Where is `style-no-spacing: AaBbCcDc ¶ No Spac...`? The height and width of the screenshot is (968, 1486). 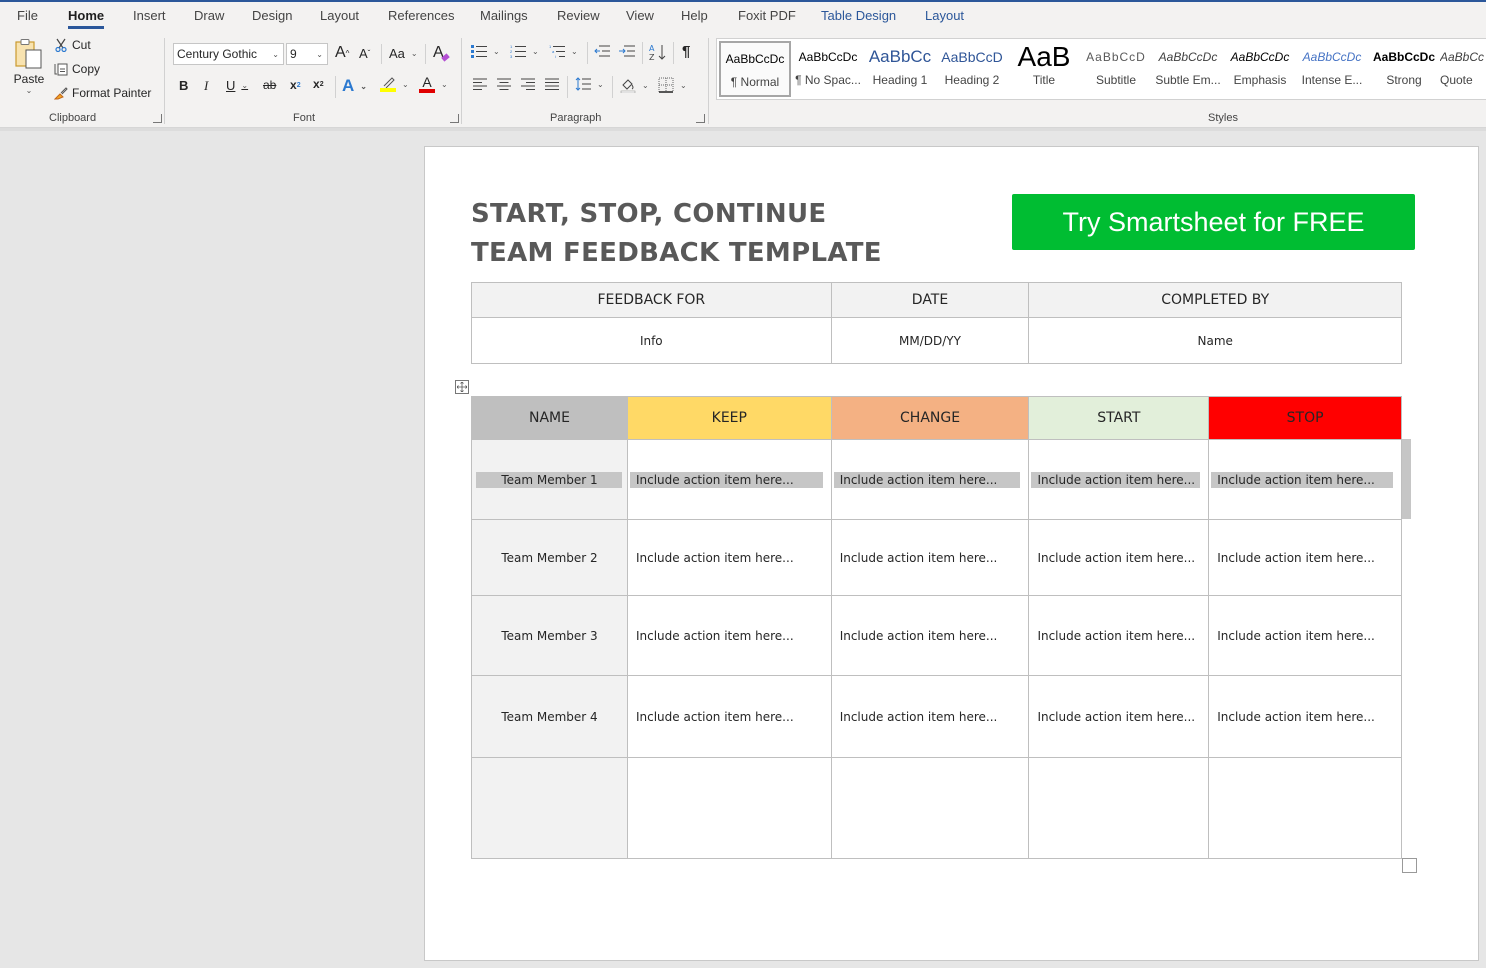 style-no-spacing: AaBbCcDc ¶ No Spac... is located at coordinates (828, 69).